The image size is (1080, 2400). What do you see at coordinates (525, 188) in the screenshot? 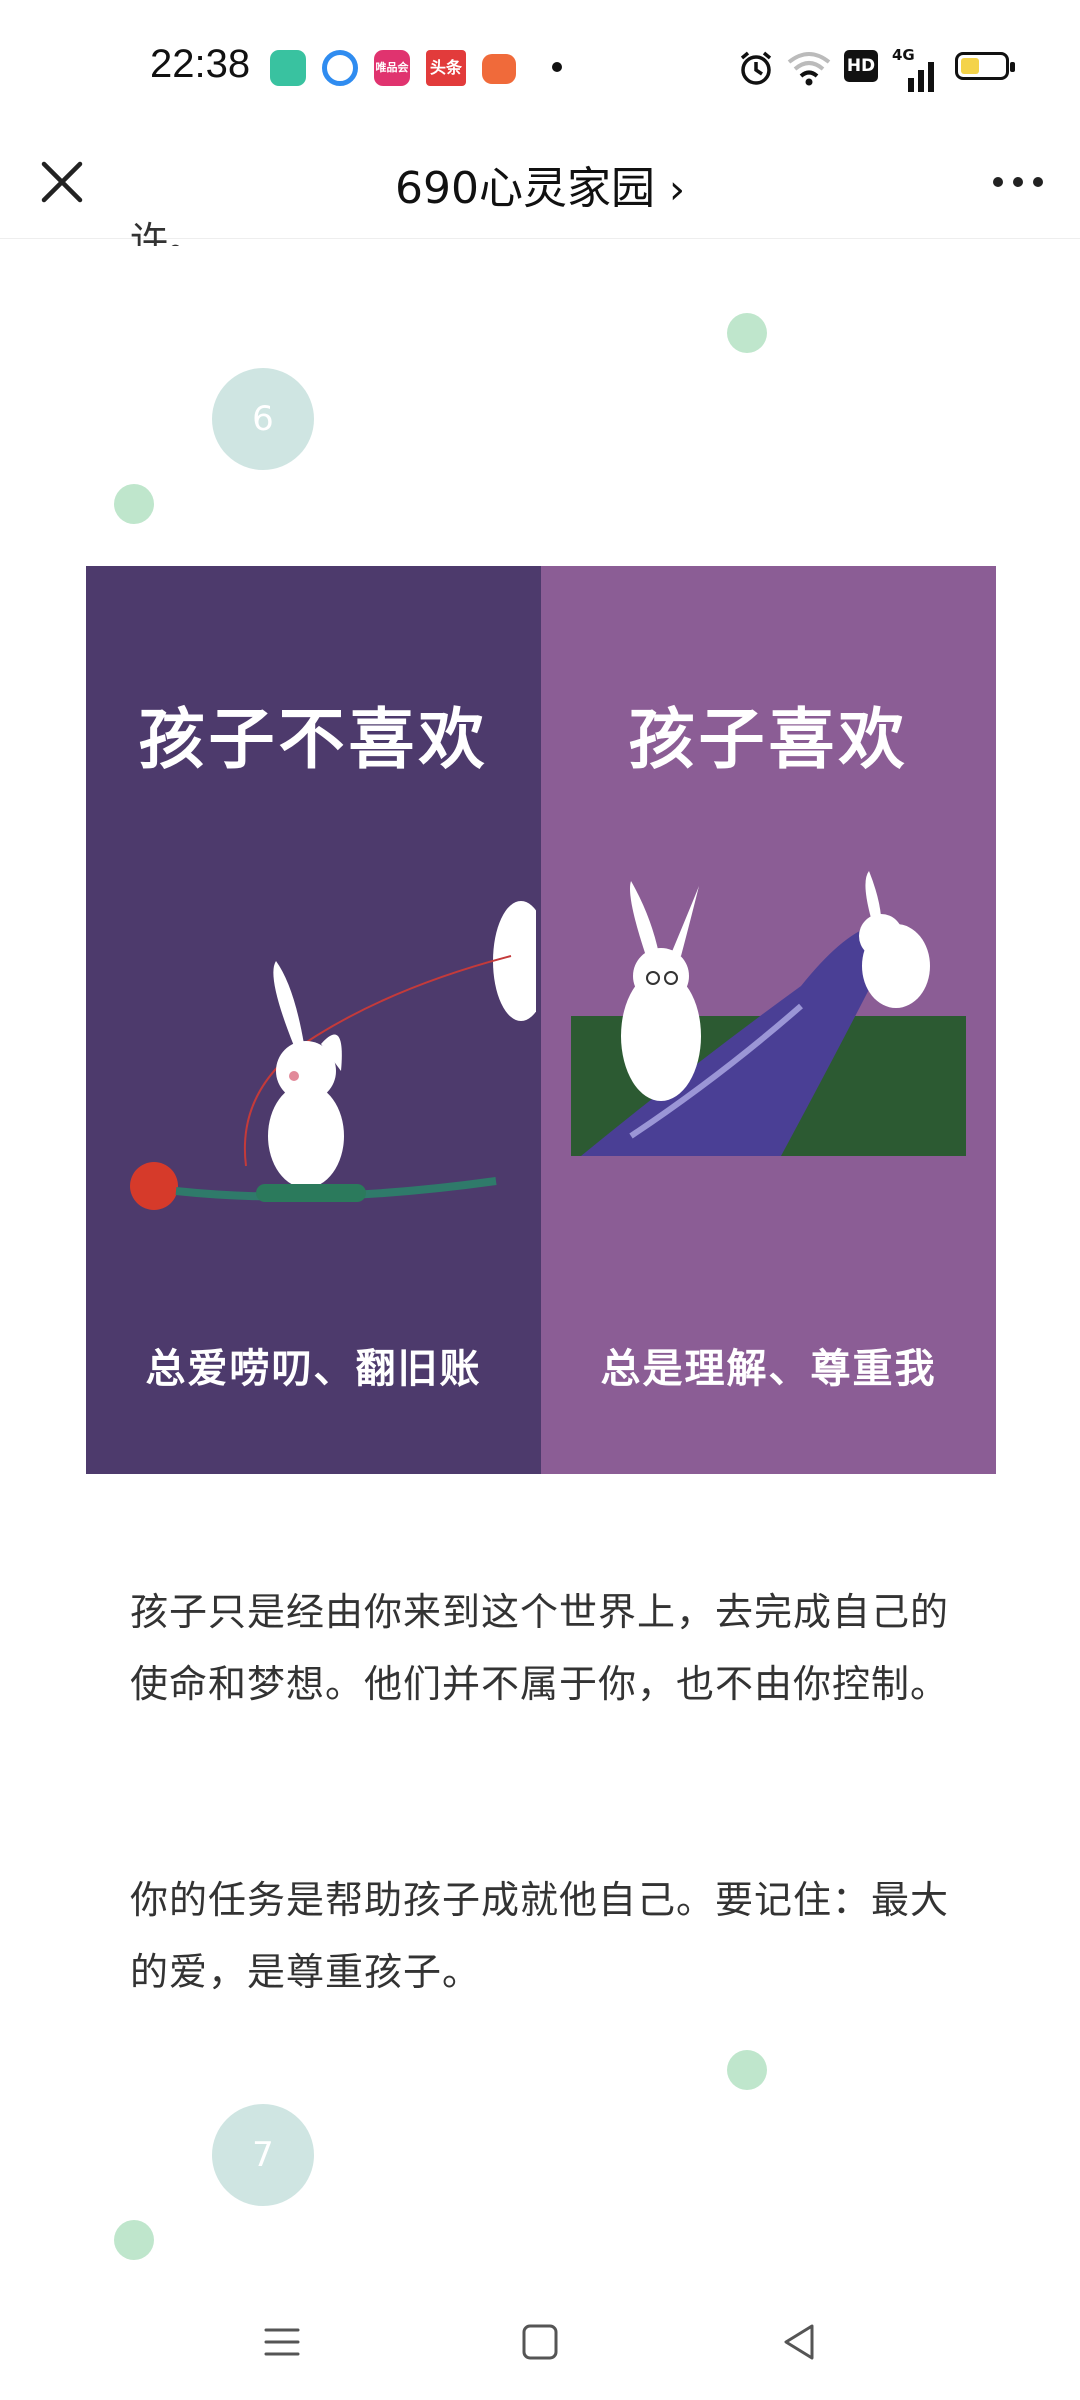
I see `account-title: 690心灵家园` at bounding box center [525, 188].